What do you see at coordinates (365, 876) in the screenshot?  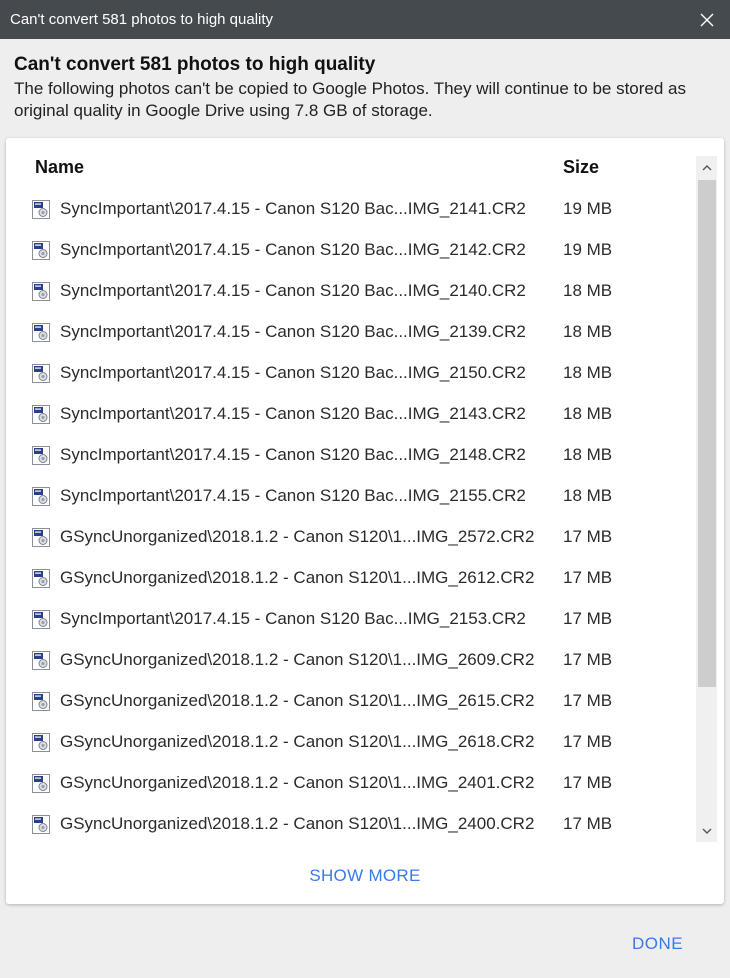 I see `show-more-button: SHOW MORE` at bounding box center [365, 876].